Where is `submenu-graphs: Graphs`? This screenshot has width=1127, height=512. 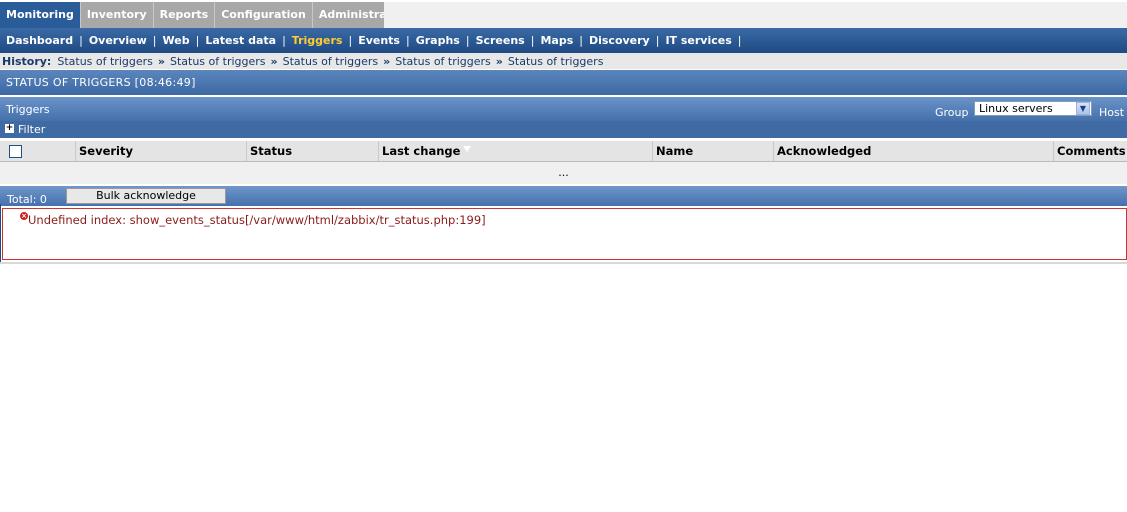 submenu-graphs: Graphs is located at coordinates (438, 40).